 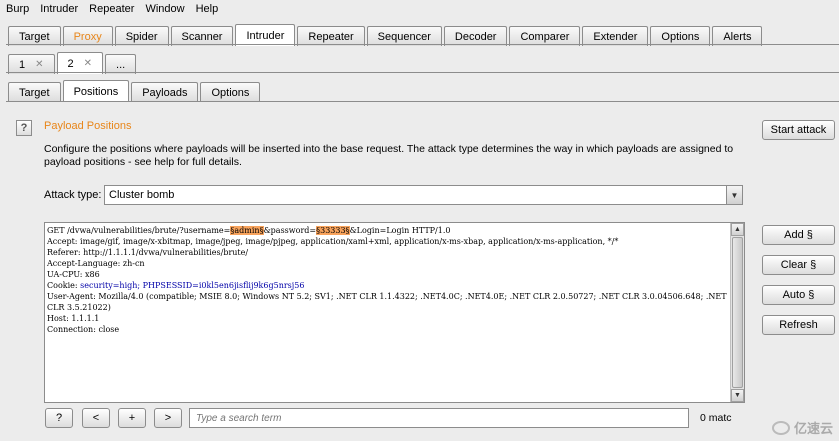 I want to click on search-options-button: +, so click(x=132, y=418).